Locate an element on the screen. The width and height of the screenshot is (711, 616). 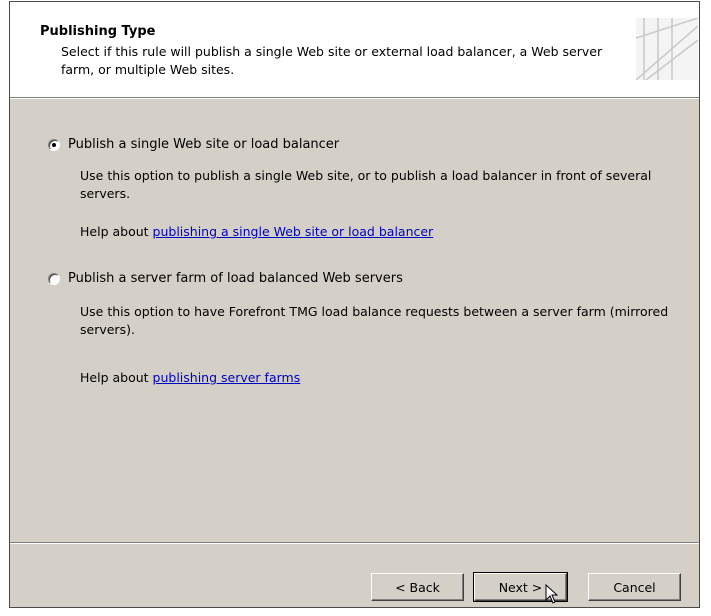
option-server-farm-help: Help about publishing server farms is located at coordinates (190, 377).